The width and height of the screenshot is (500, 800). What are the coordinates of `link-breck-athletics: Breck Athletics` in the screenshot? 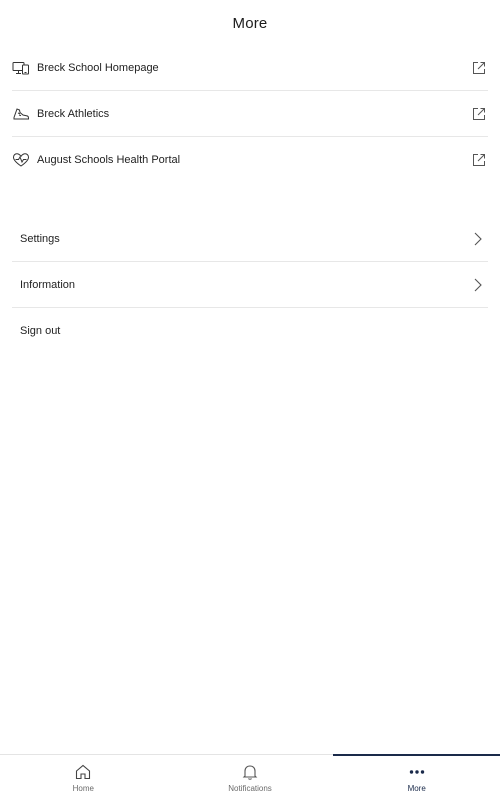 It's located at (250, 114).